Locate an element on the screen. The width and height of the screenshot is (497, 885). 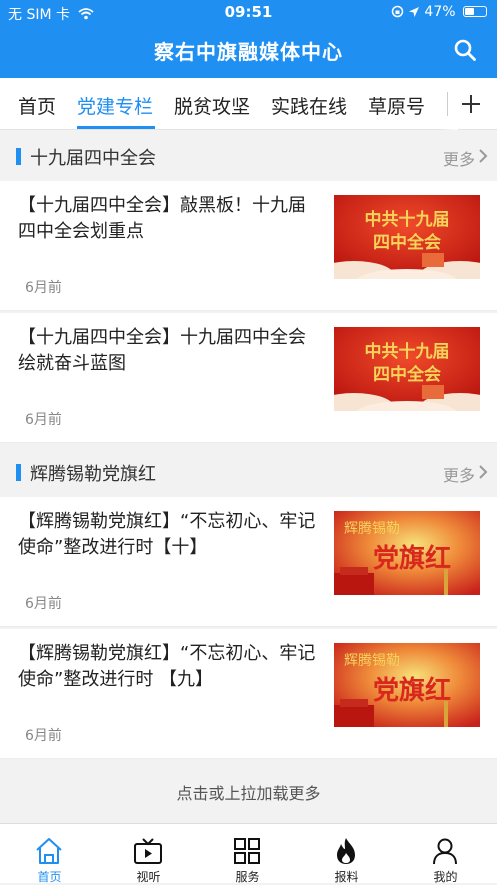
article-title: 【辉腾锡勒党旗红】“不忘初心、牢记使命”整改进行时 【九】 is located at coordinates (168, 667).